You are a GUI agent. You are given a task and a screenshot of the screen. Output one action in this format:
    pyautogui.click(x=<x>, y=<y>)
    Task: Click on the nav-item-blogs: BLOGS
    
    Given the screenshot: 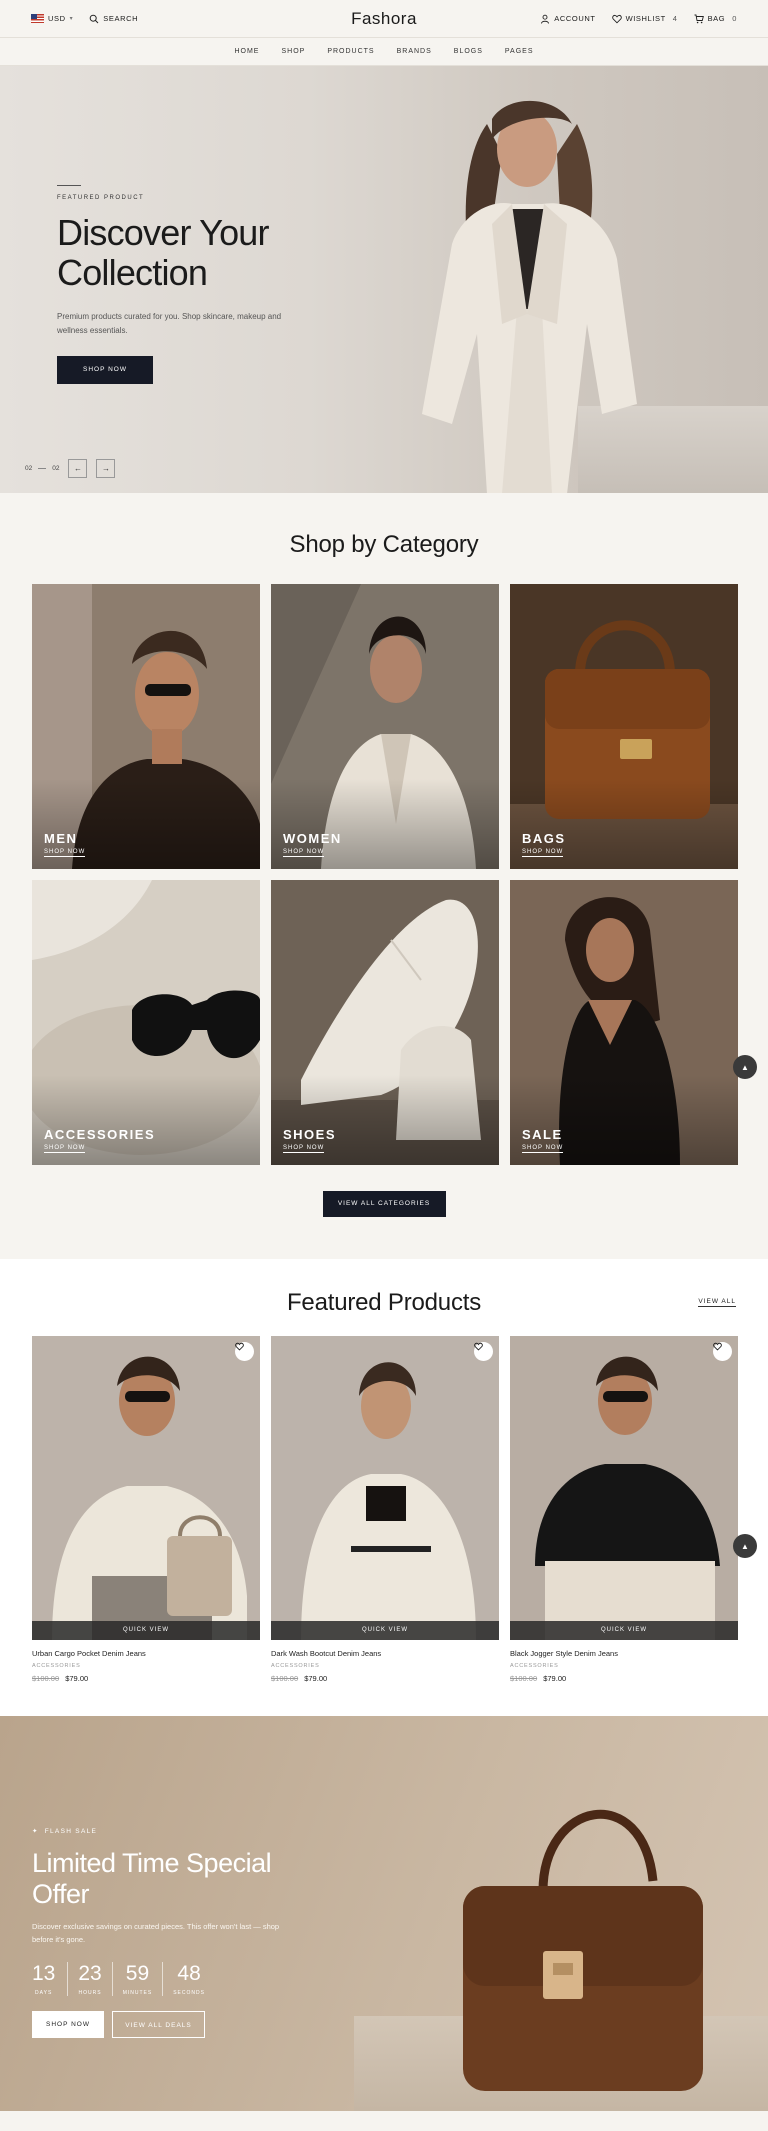 What is the action you would take?
    pyautogui.click(x=468, y=51)
    